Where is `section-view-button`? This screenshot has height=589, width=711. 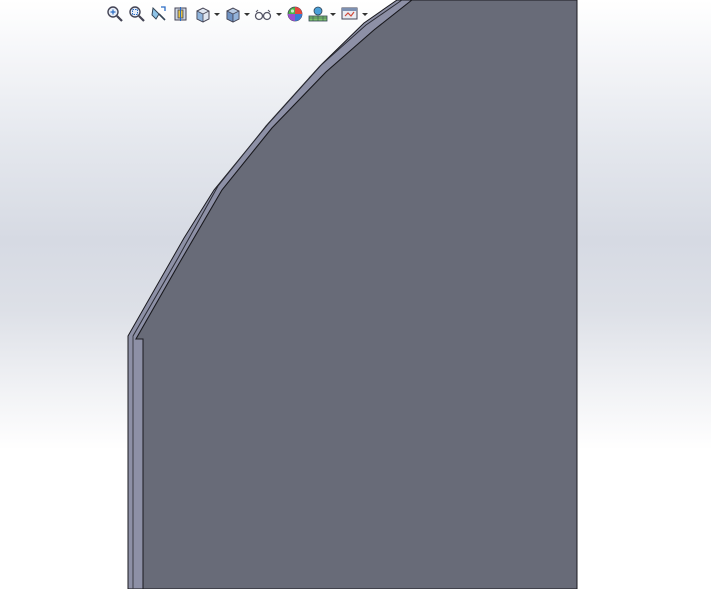
section-view-button is located at coordinates (181, 14).